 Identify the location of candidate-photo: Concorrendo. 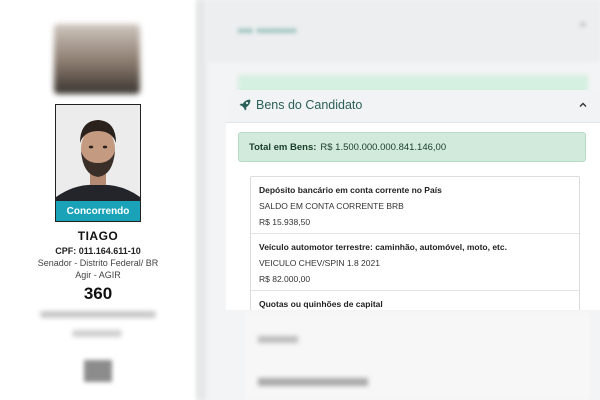
(98, 163).